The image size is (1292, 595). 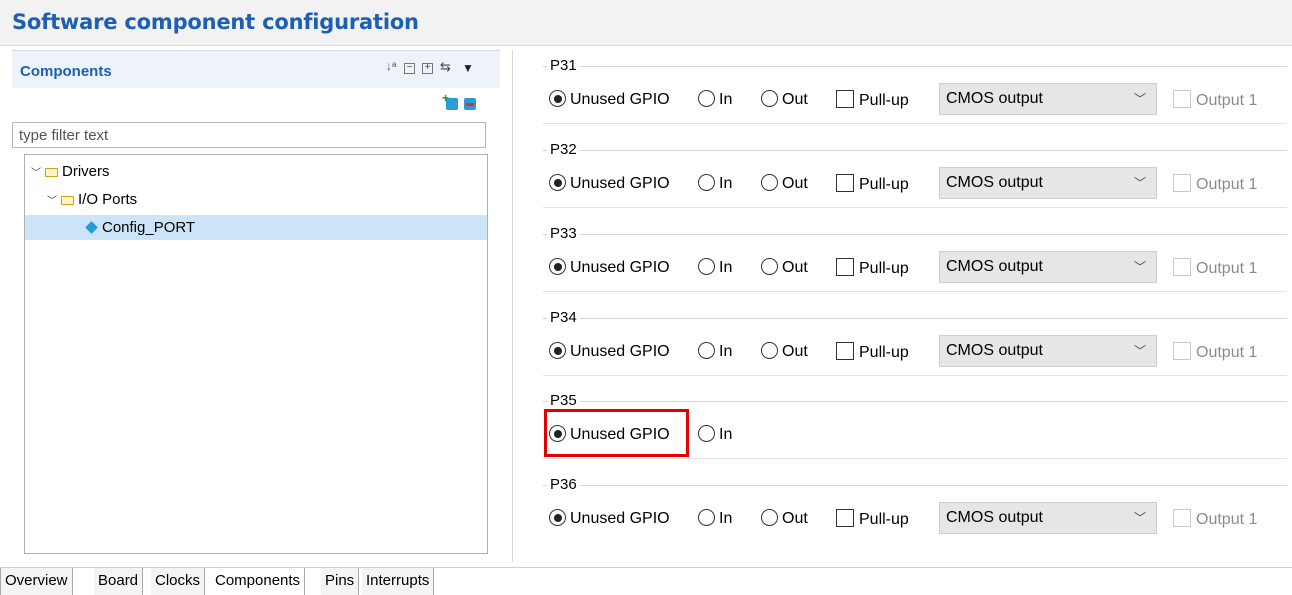 I want to click on components-title: Components, so click(x=66, y=71).